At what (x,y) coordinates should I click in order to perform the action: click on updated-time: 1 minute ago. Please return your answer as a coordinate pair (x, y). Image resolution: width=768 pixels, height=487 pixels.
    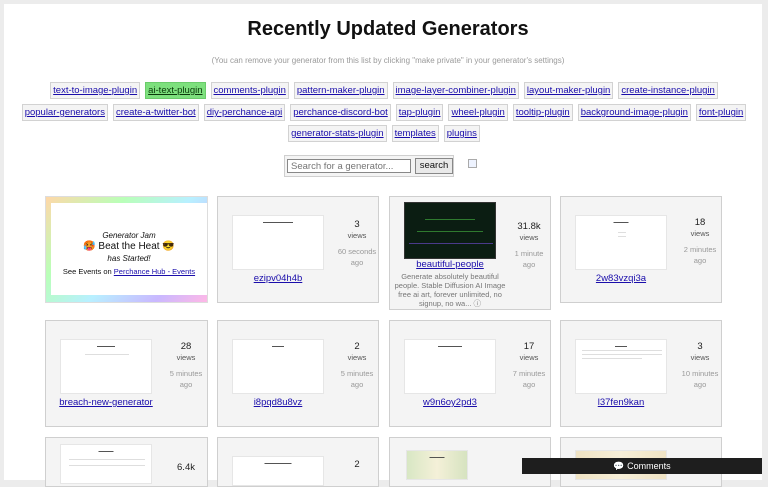
    Looking at the image, I should click on (529, 259).